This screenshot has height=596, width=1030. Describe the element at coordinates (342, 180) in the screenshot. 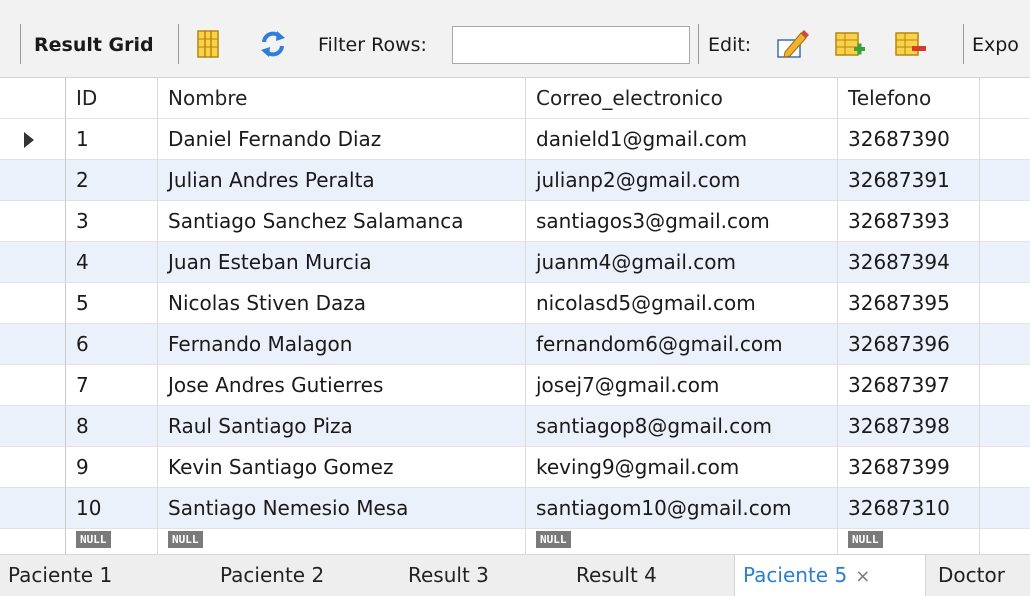

I see `cell-nombre: Julian Andres Peralta` at that location.